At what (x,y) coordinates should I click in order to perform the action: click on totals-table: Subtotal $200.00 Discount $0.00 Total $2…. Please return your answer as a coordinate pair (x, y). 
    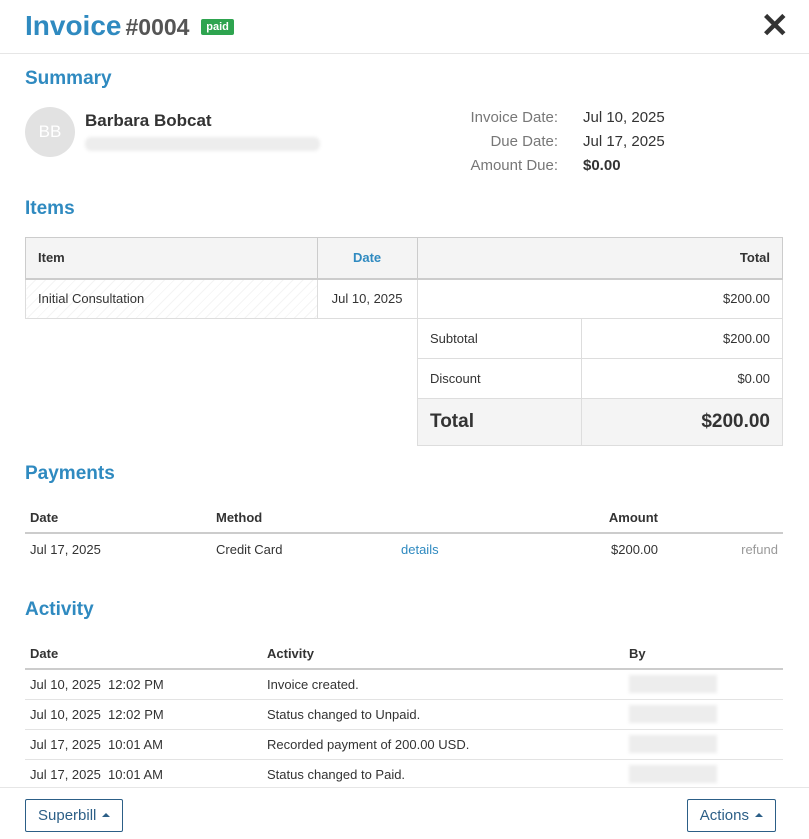
    Looking at the image, I should click on (600, 382).